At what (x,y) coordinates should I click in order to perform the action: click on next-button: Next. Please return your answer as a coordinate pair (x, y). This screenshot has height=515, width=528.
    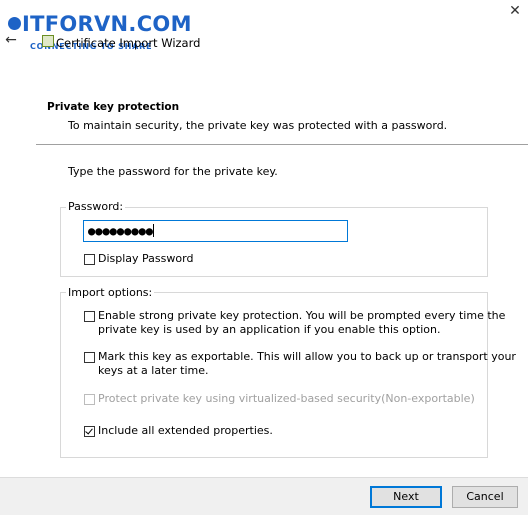
    Looking at the image, I should click on (406, 497).